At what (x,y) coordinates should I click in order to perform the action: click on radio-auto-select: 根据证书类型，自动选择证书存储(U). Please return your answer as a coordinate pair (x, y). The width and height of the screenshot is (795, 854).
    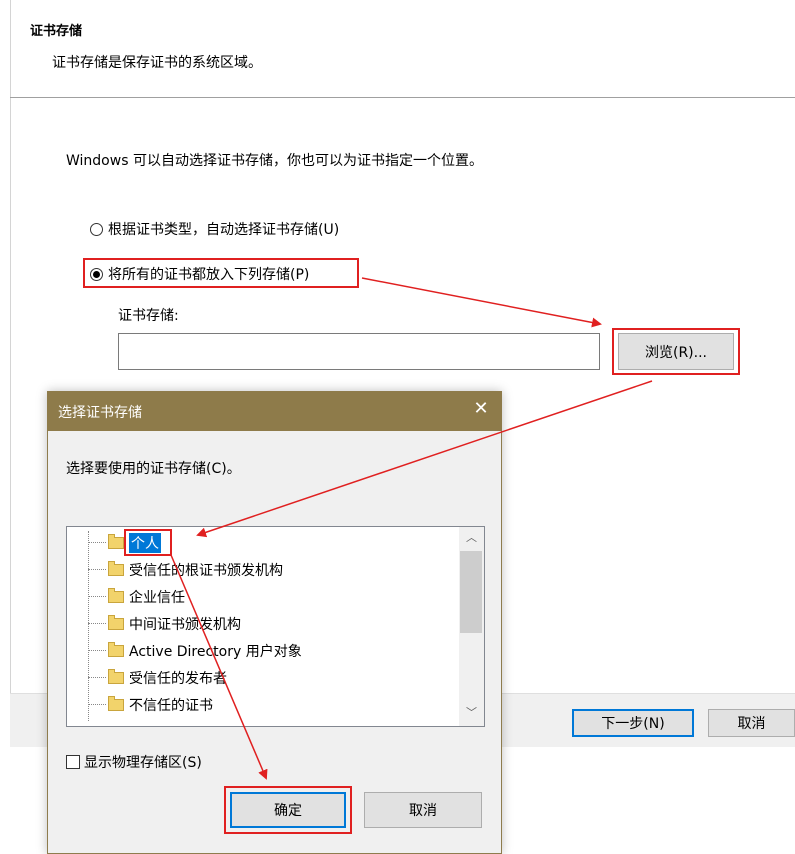
    Looking at the image, I should click on (214, 229).